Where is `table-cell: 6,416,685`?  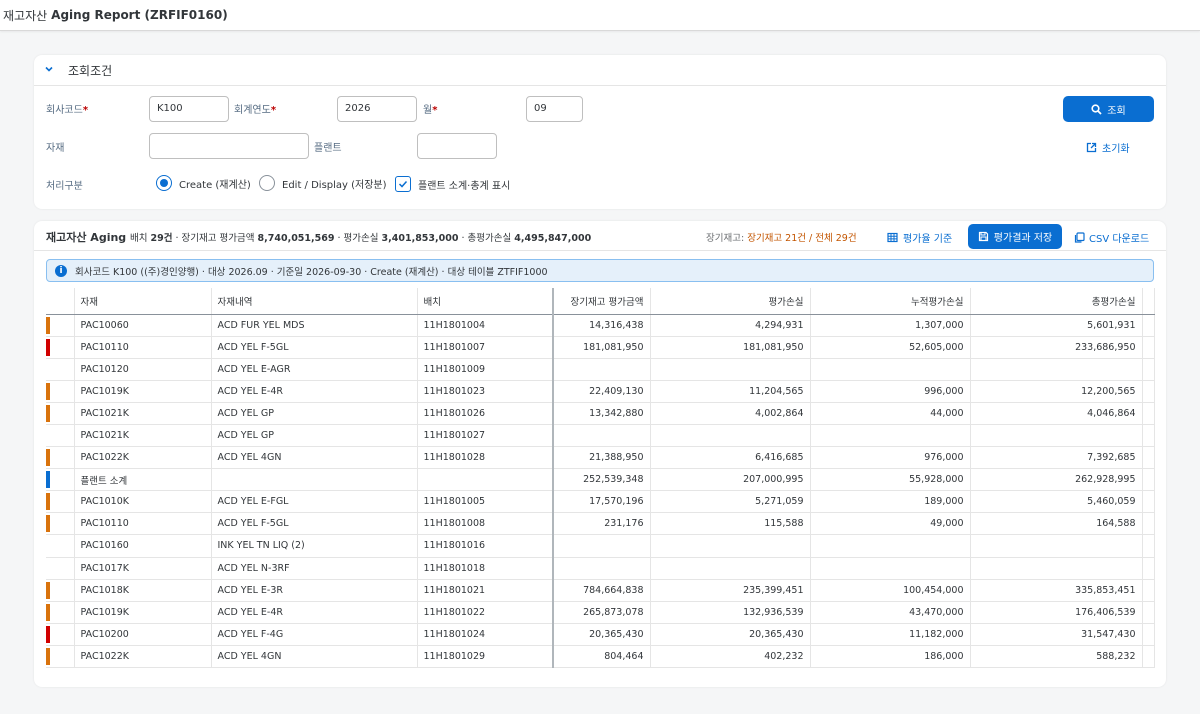
table-cell: 6,416,685 is located at coordinates (730, 458).